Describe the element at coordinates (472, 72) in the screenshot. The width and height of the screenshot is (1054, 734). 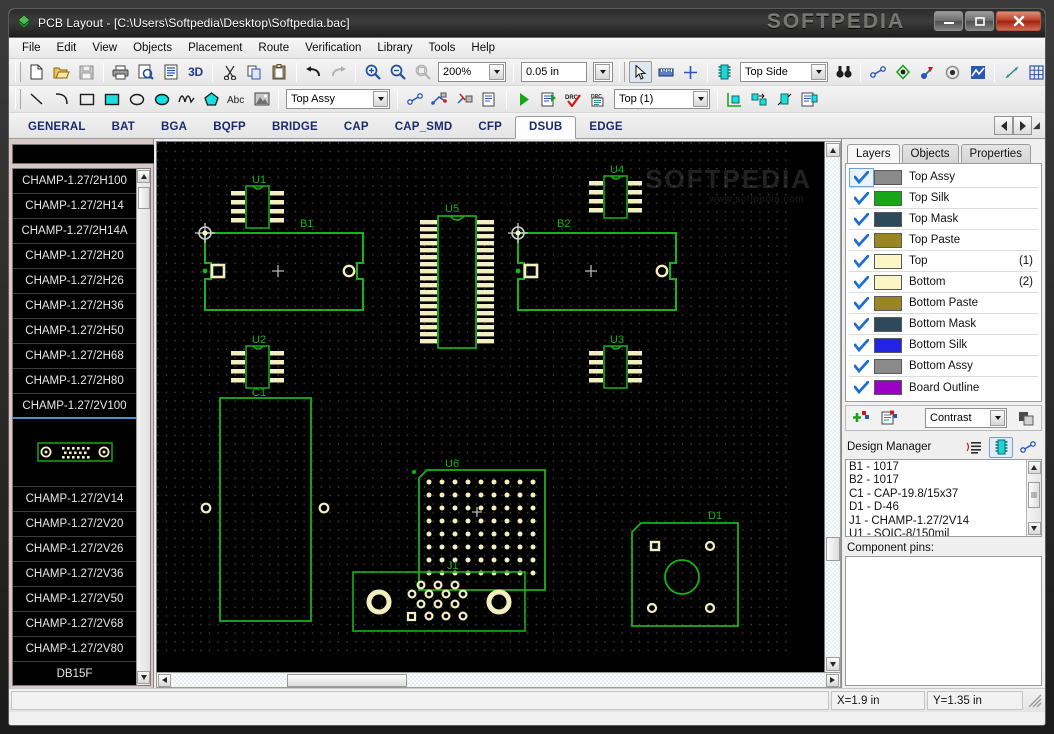
I see `zoom-level-select: 200%` at that location.